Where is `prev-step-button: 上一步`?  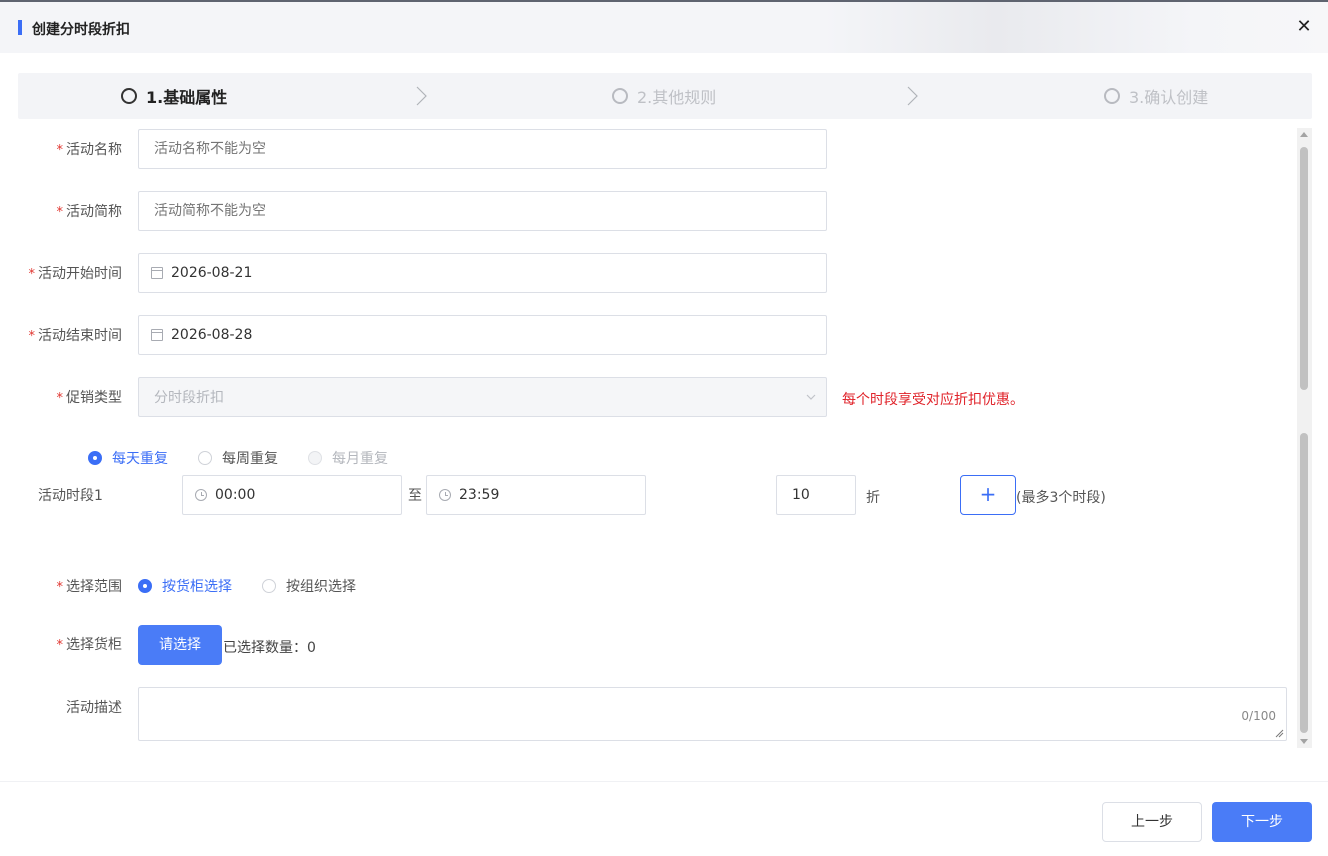
prev-step-button: 上一步 is located at coordinates (1152, 822).